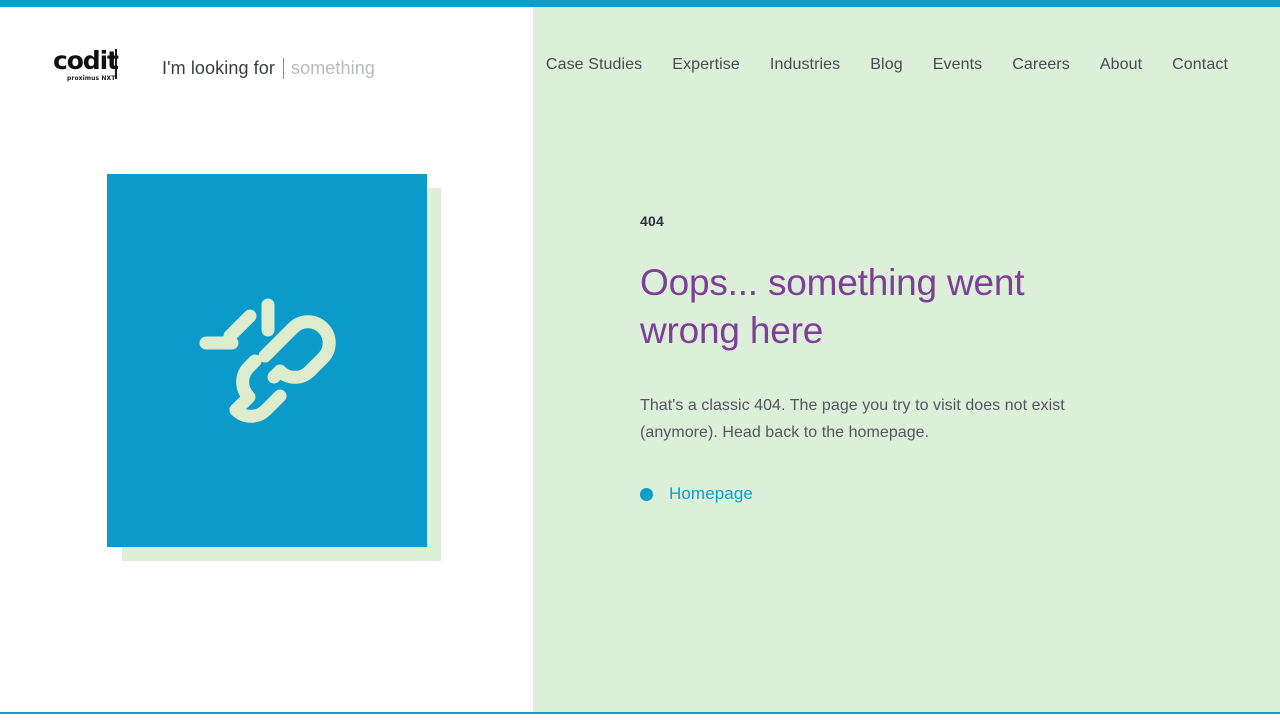 This screenshot has height=720, width=1280. What do you see at coordinates (805, 65) in the screenshot?
I see `nav-item-industries: Industries` at bounding box center [805, 65].